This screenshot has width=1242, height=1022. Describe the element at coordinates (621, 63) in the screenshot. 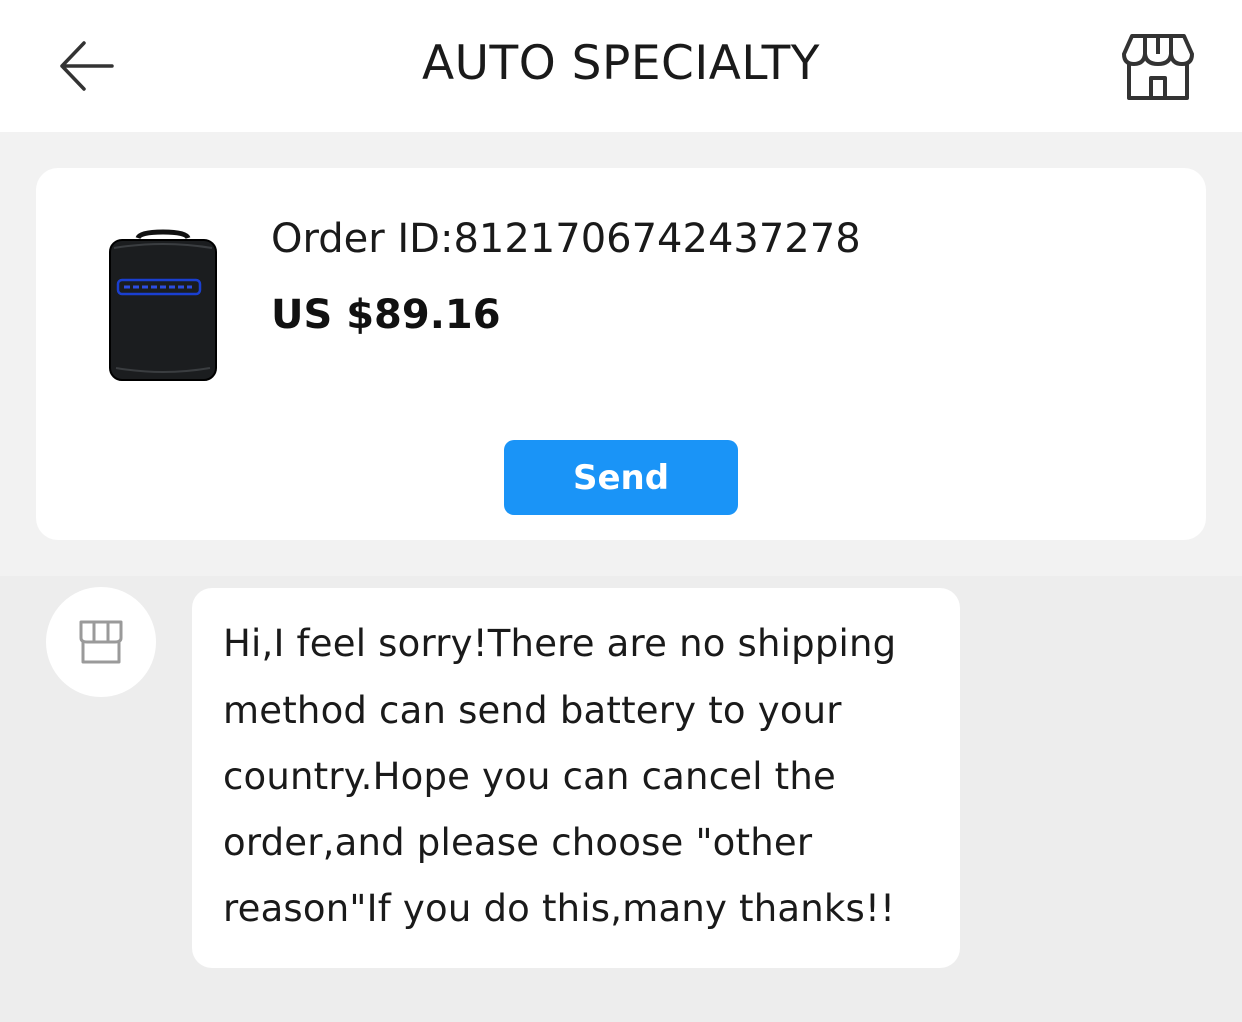

I see `page-title: AUTO SPECIALTY` at that location.